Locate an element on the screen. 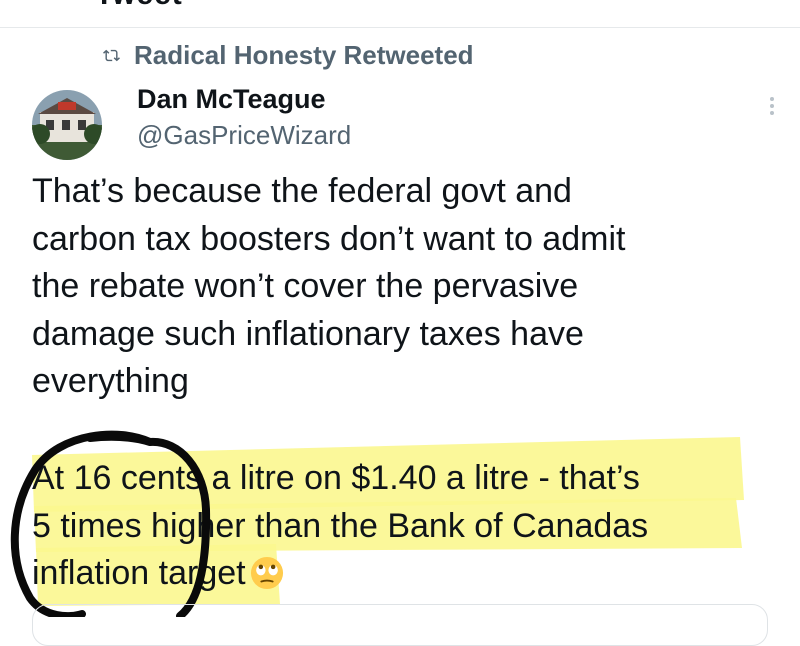 The image size is (800, 646). circle-annotation is located at coordinates (110, 523).